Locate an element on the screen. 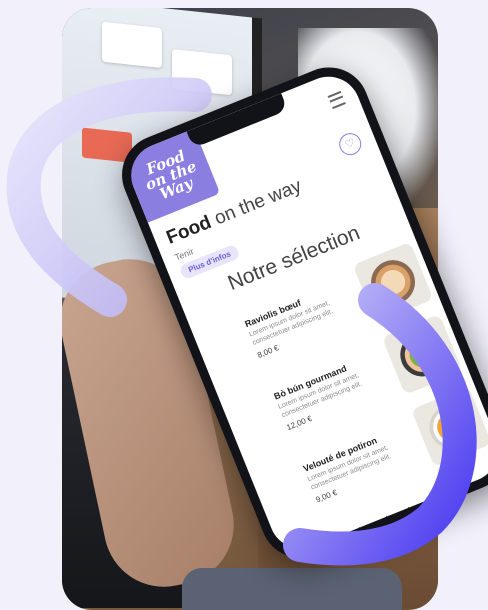 This screenshot has height=610, width=488. title-bold: Food is located at coordinates (189, 230).